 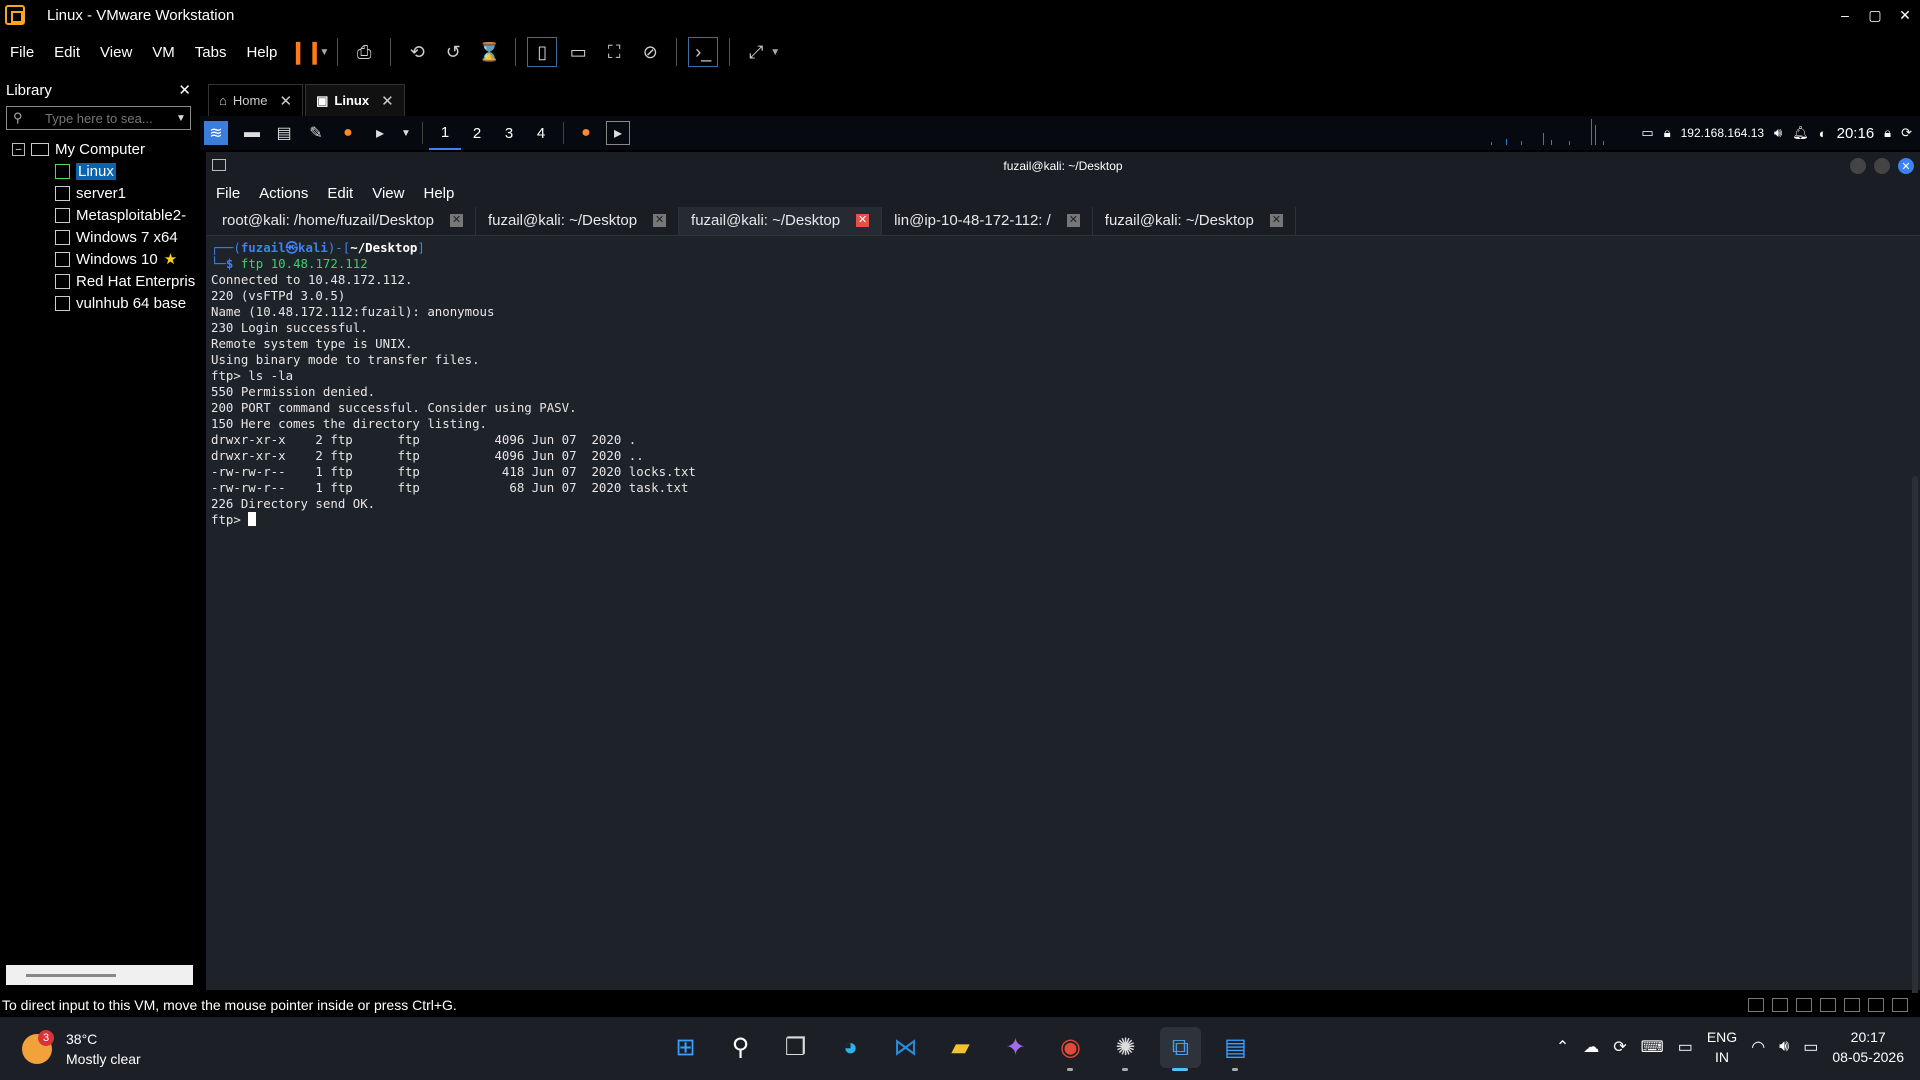 What do you see at coordinates (324, 52) in the screenshot?
I see `pause-dropdown-icon: ▼` at bounding box center [324, 52].